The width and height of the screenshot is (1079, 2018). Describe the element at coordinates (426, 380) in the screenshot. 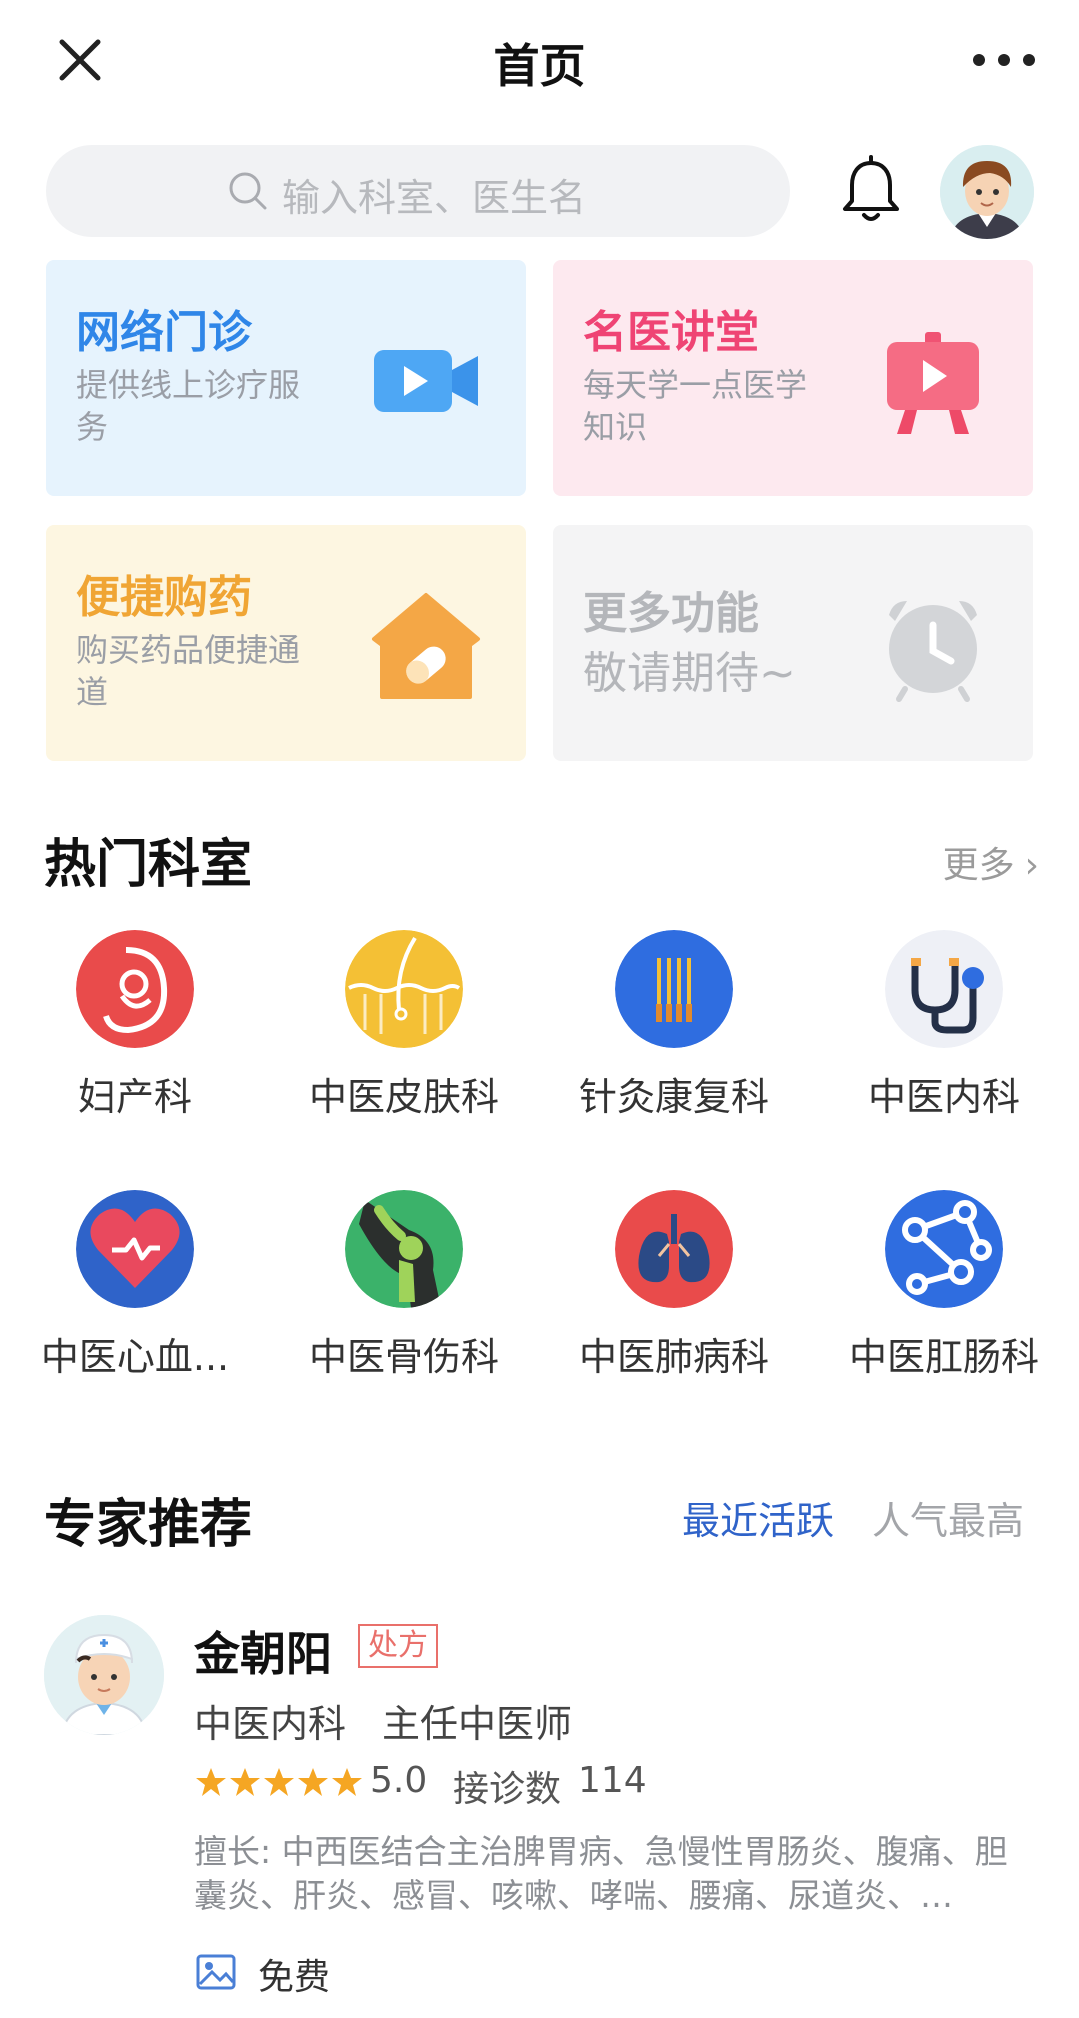

I see `video-camera-icon` at that location.